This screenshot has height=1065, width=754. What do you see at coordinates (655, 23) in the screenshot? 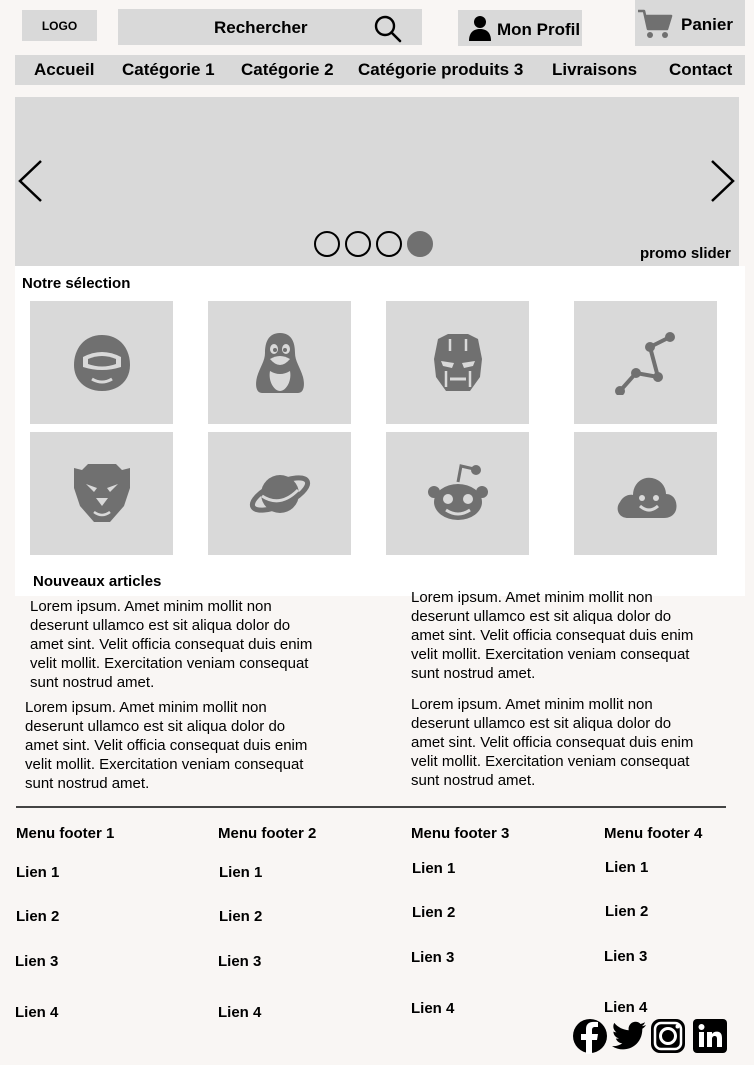
I see `cart-icon` at bounding box center [655, 23].